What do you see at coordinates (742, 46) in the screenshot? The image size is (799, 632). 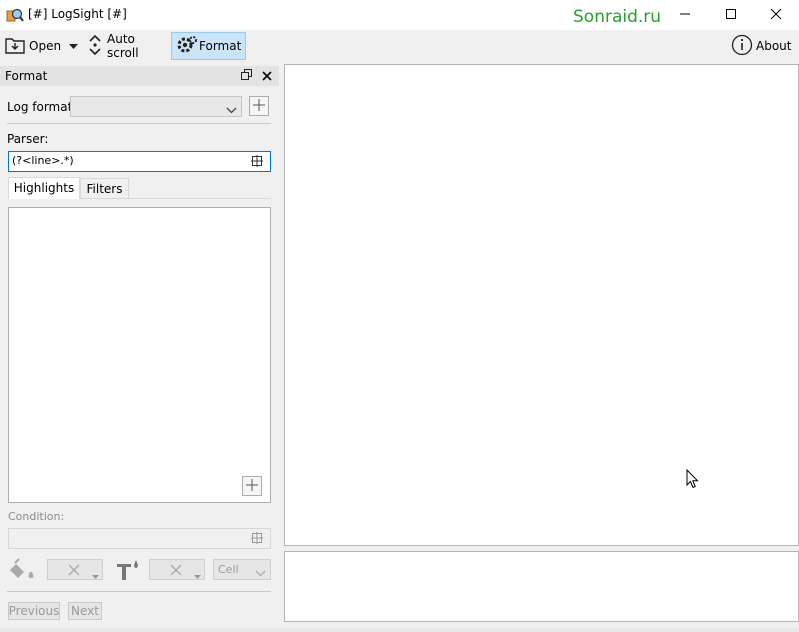 I see `info-icon` at bounding box center [742, 46].